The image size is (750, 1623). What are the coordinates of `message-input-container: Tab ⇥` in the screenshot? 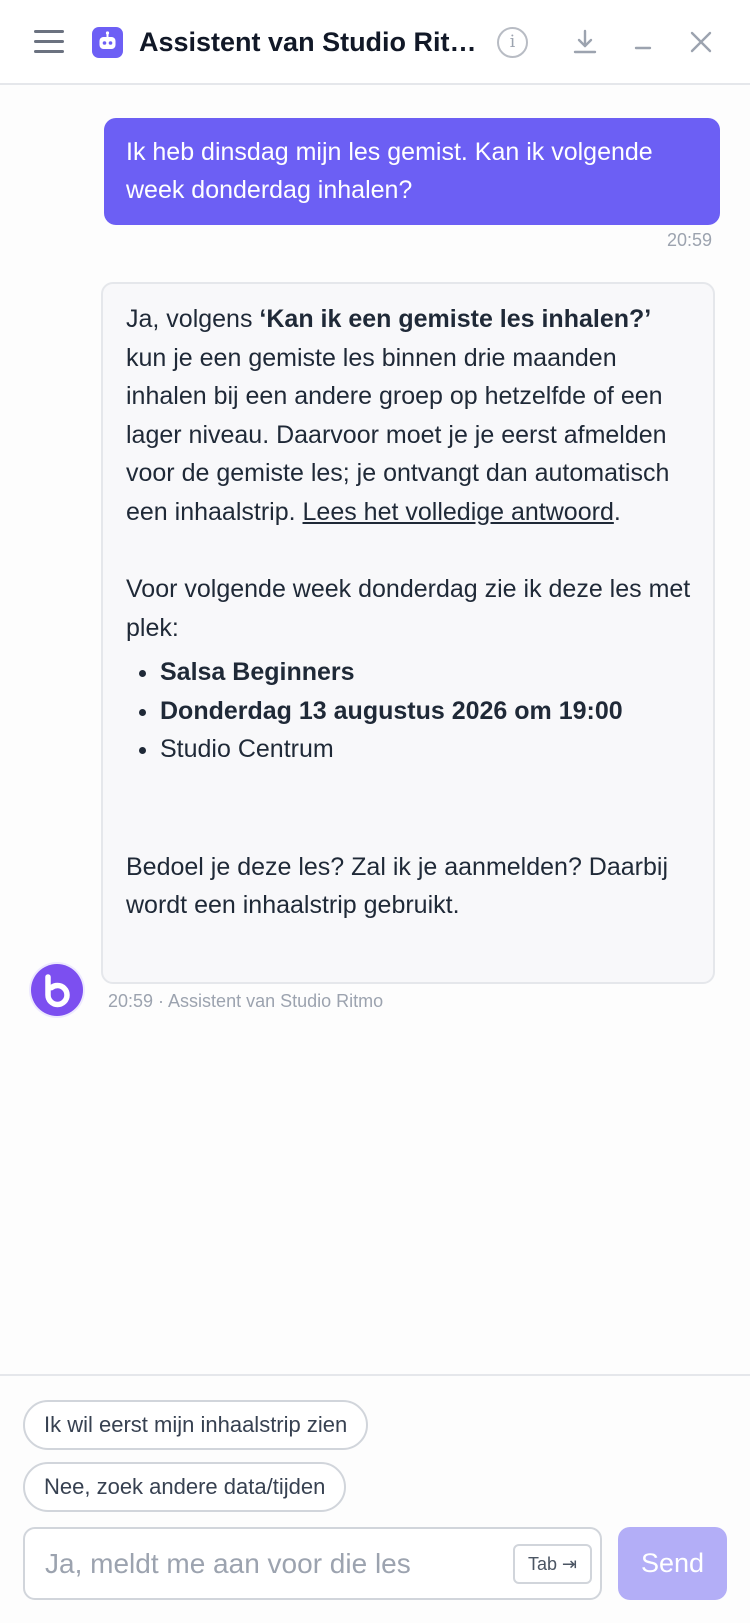 It's located at (312, 1563).